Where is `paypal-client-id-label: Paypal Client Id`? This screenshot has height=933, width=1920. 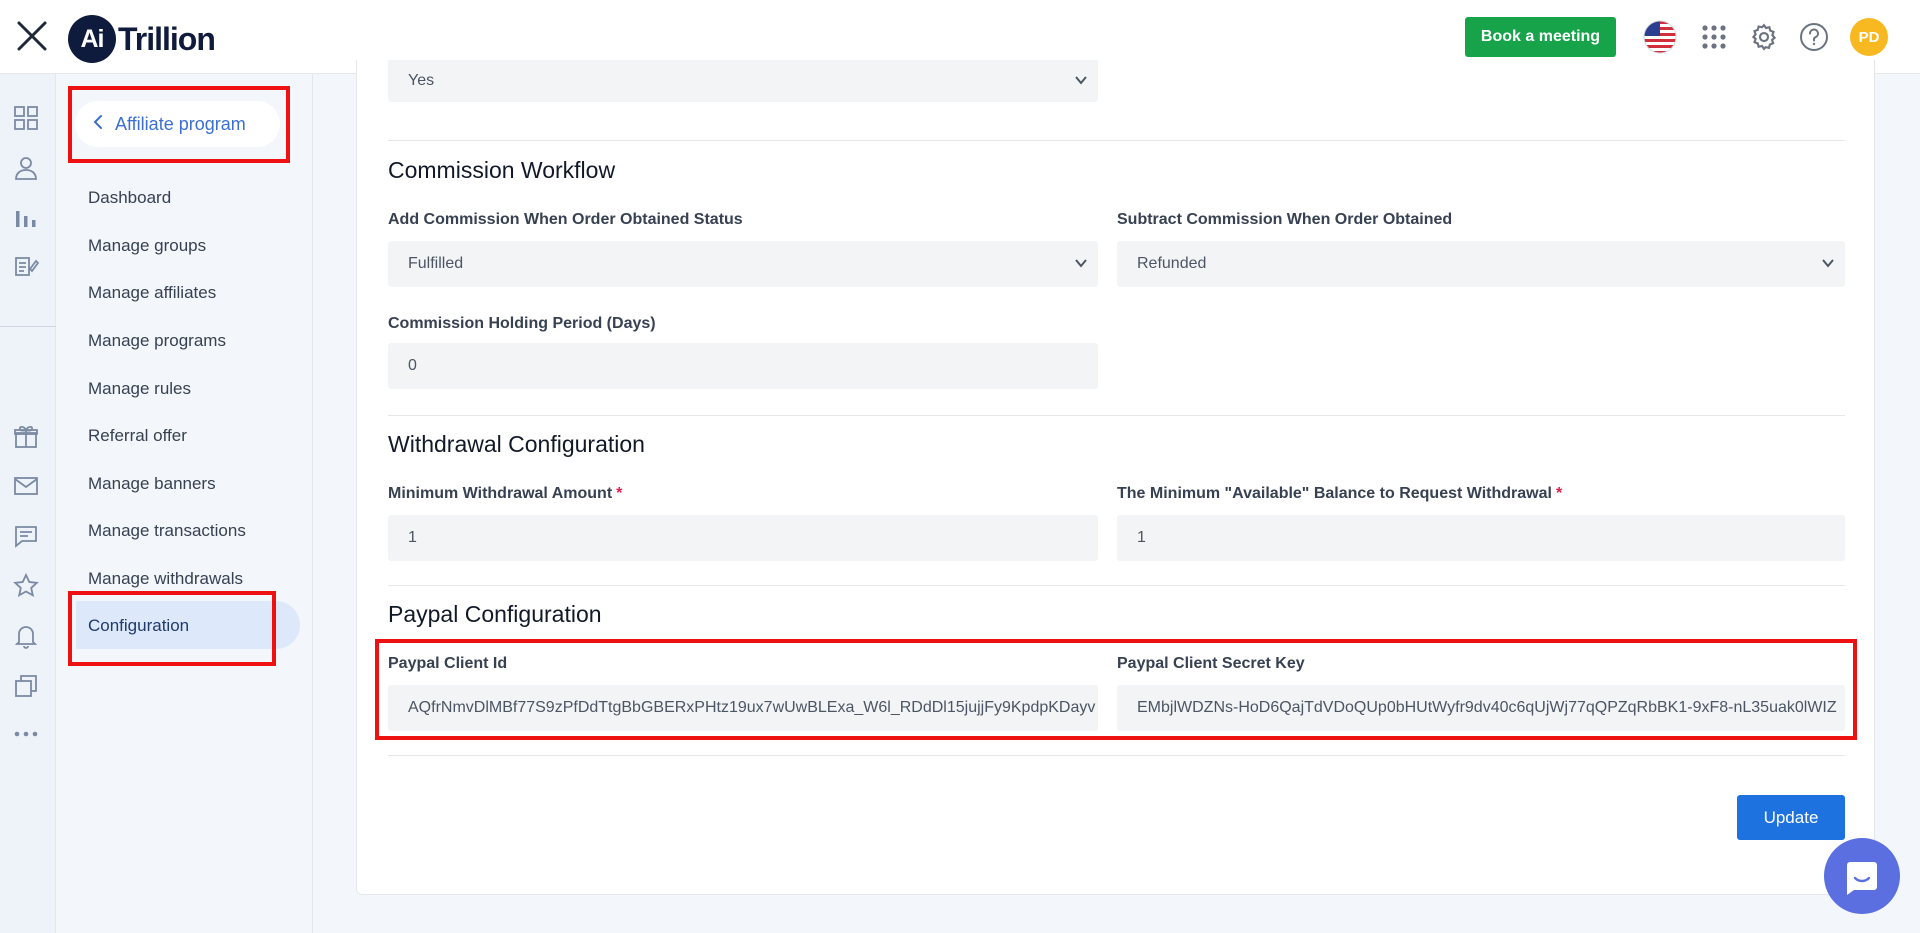
paypal-client-id-label: Paypal Client Id is located at coordinates (448, 663).